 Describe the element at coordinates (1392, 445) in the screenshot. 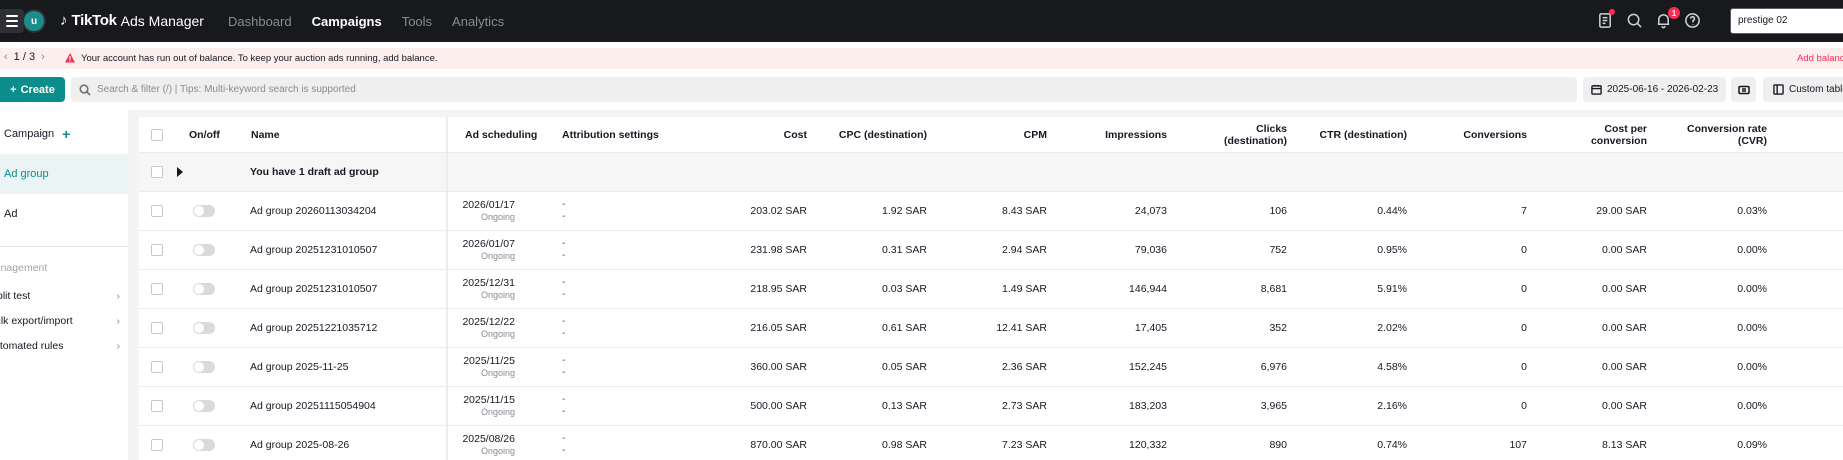

I see `cell-ctr: 0.74%` at that location.